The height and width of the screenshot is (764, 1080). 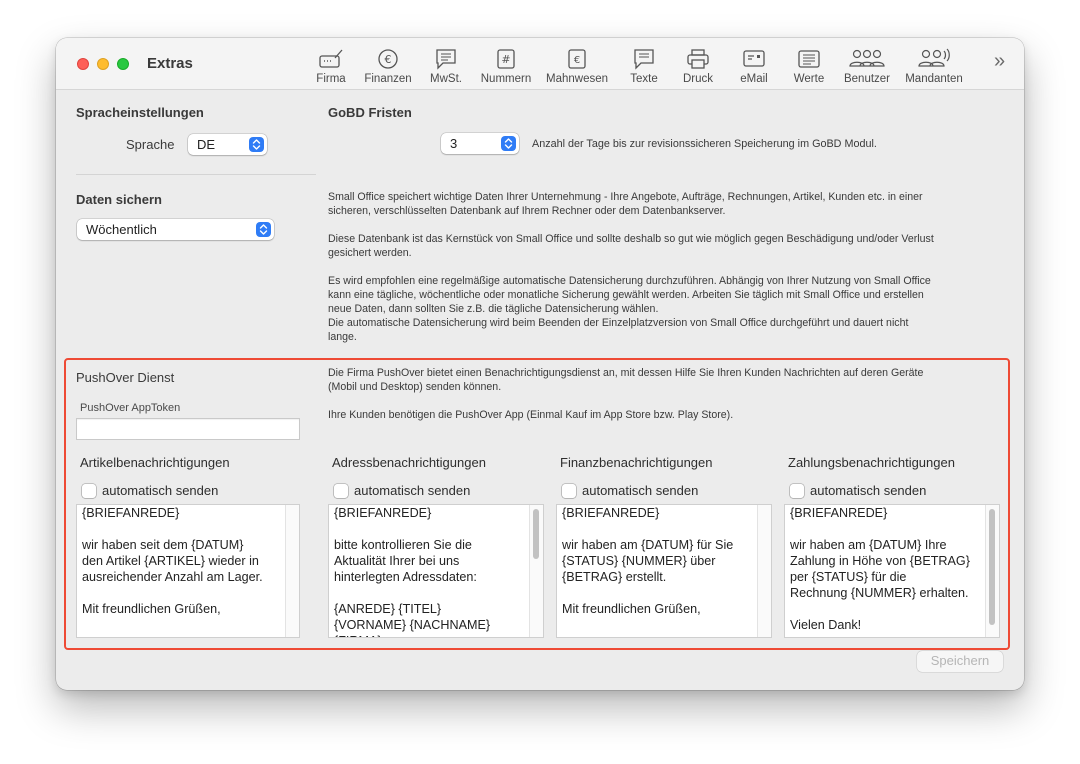 I want to click on toolbar-mahnwesen: € Mahnwesen, so click(x=577, y=68).